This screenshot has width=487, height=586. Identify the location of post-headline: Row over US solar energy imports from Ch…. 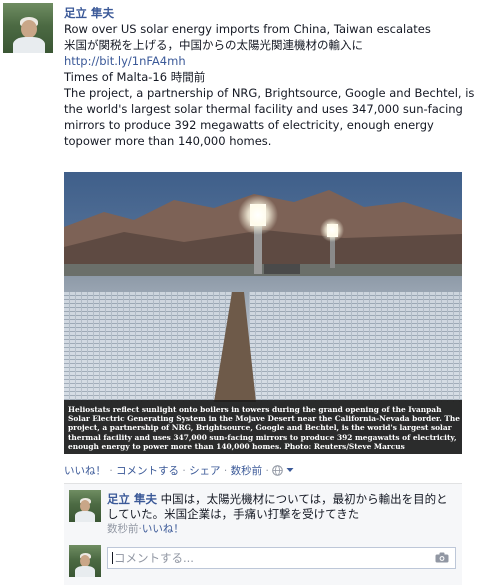
(247, 29).